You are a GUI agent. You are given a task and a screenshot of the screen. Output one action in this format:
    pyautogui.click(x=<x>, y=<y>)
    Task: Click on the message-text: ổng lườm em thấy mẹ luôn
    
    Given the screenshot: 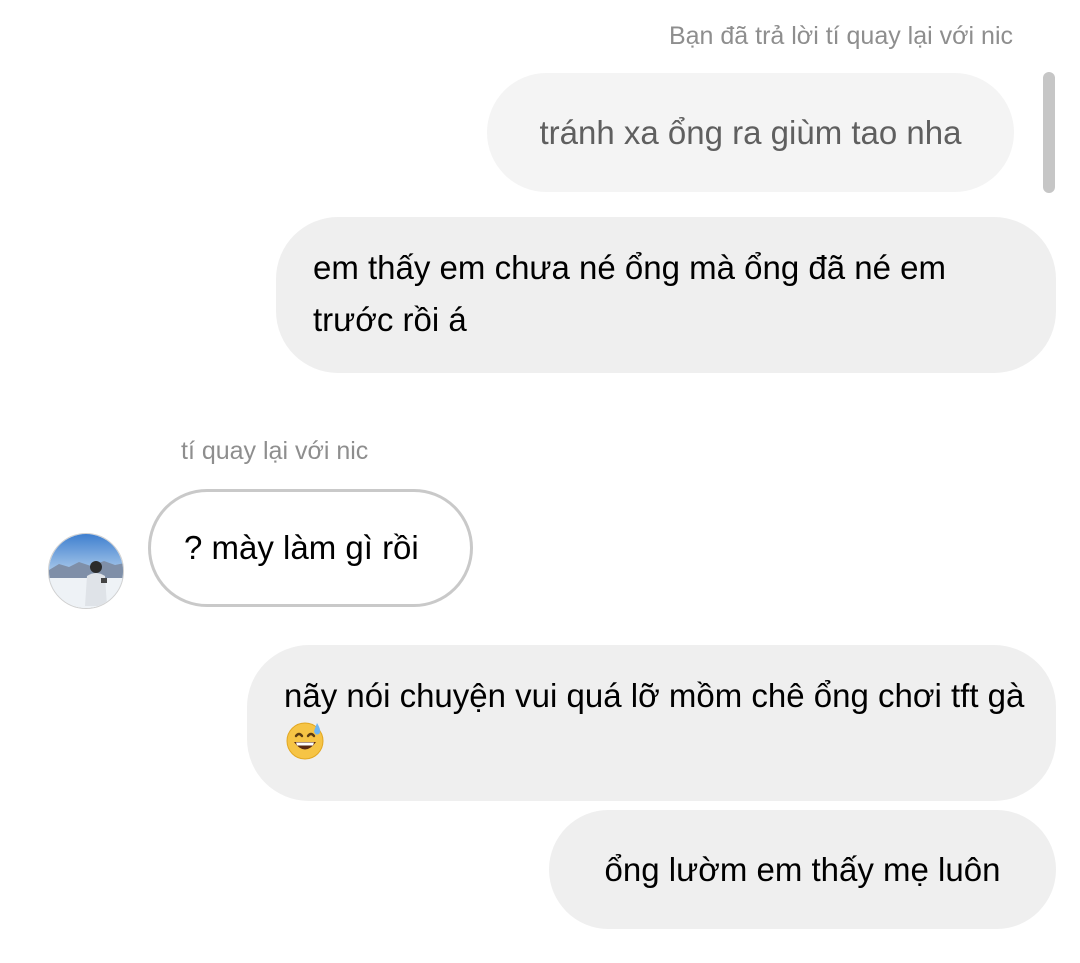 What is the action you would take?
    pyautogui.click(x=802, y=869)
    